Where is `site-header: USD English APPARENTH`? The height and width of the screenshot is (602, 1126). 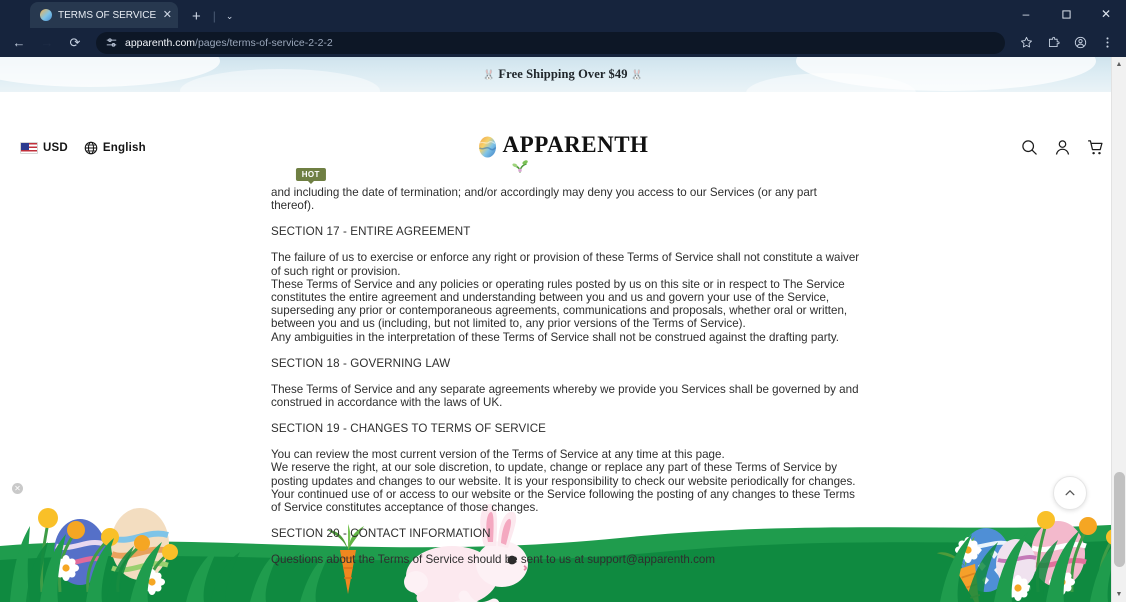 site-header: USD English APPARENTH is located at coordinates (563, 136).